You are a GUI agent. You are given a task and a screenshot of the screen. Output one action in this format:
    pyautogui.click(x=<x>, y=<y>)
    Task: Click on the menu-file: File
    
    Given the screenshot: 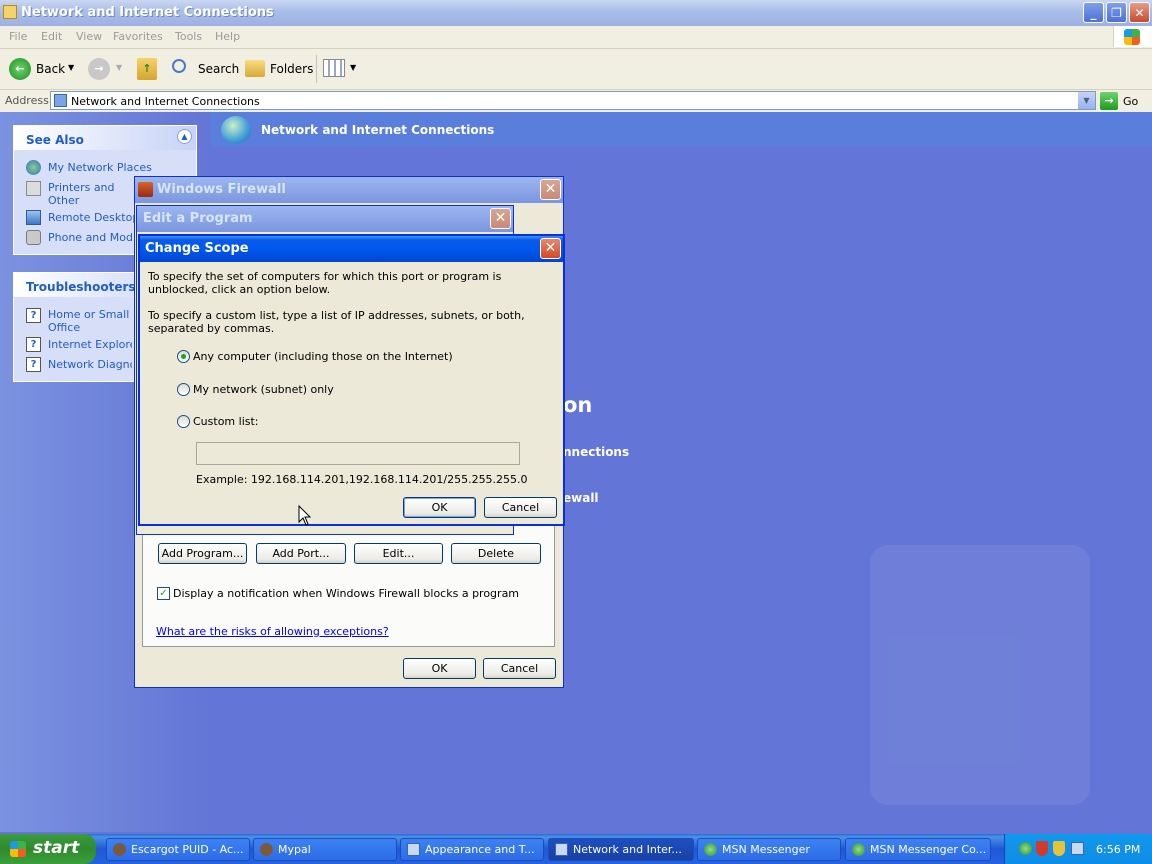 What is the action you would take?
    pyautogui.click(x=18, y=36)
    